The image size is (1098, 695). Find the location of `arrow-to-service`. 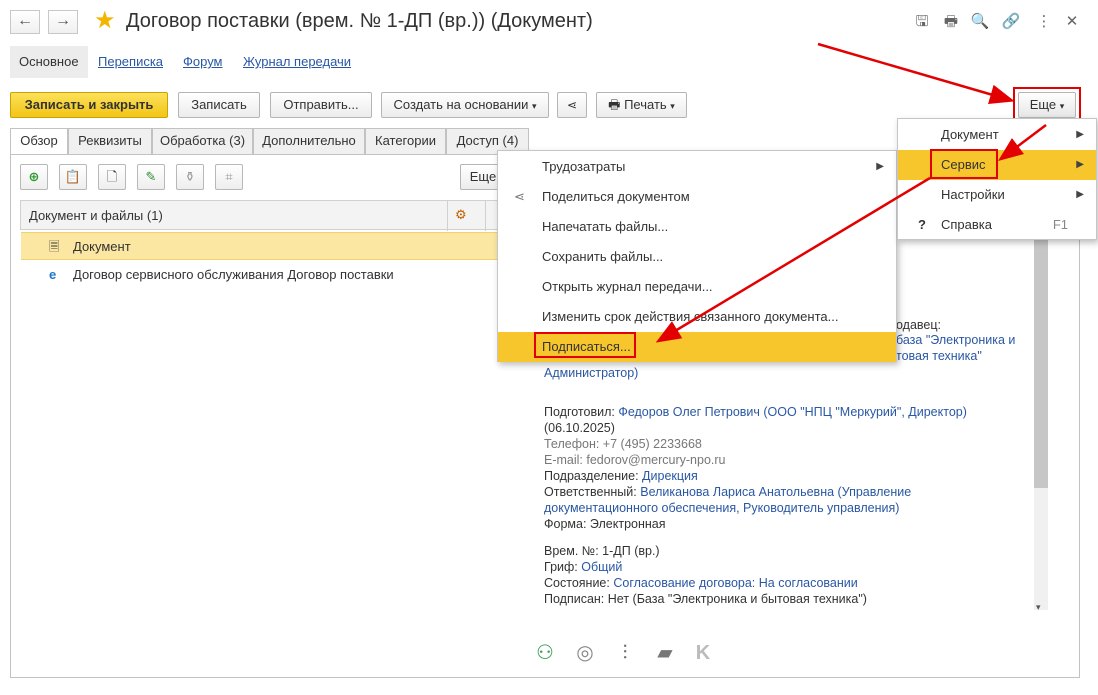

arrow-to-service is located at coordinates (1022, 142).